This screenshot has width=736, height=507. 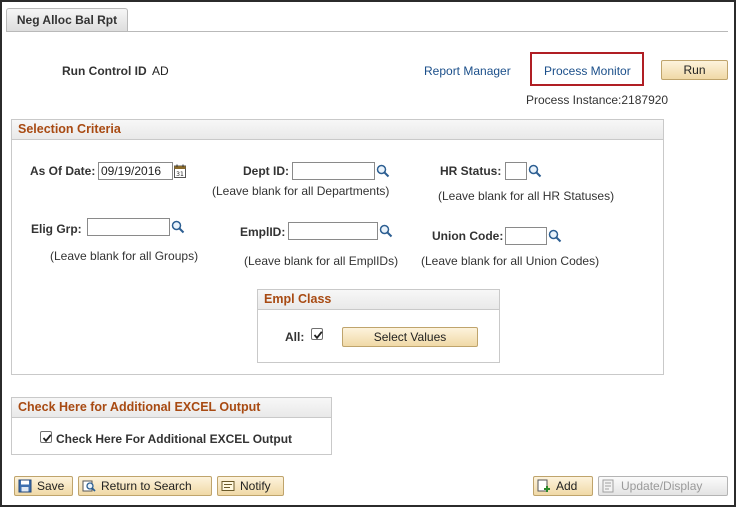 What do you see at coordinates (180, 174) in the screenshot?
I see `svg-text: 31` at bounding box center [180, 174].